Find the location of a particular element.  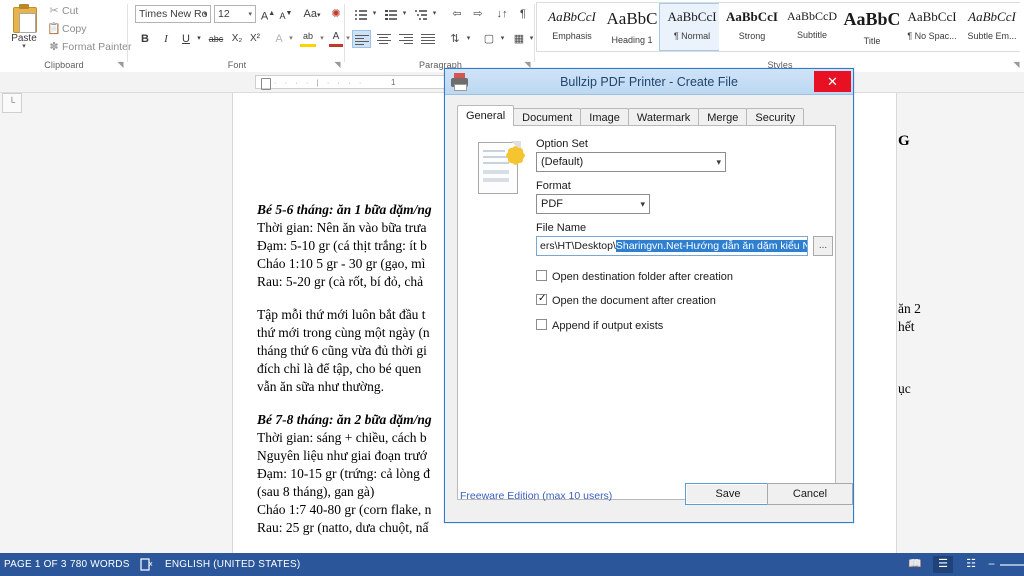

read-mode-icon: 📖 is located at coordinates (915, 564).